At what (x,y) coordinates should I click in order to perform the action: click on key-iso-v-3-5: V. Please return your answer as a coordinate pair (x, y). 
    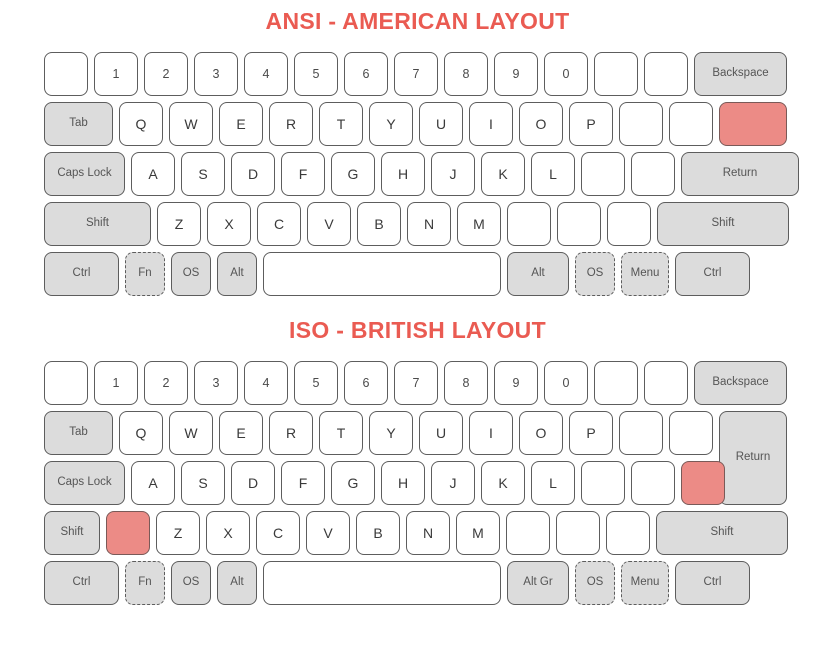
    Looking at the image, I should click on (328, 533).